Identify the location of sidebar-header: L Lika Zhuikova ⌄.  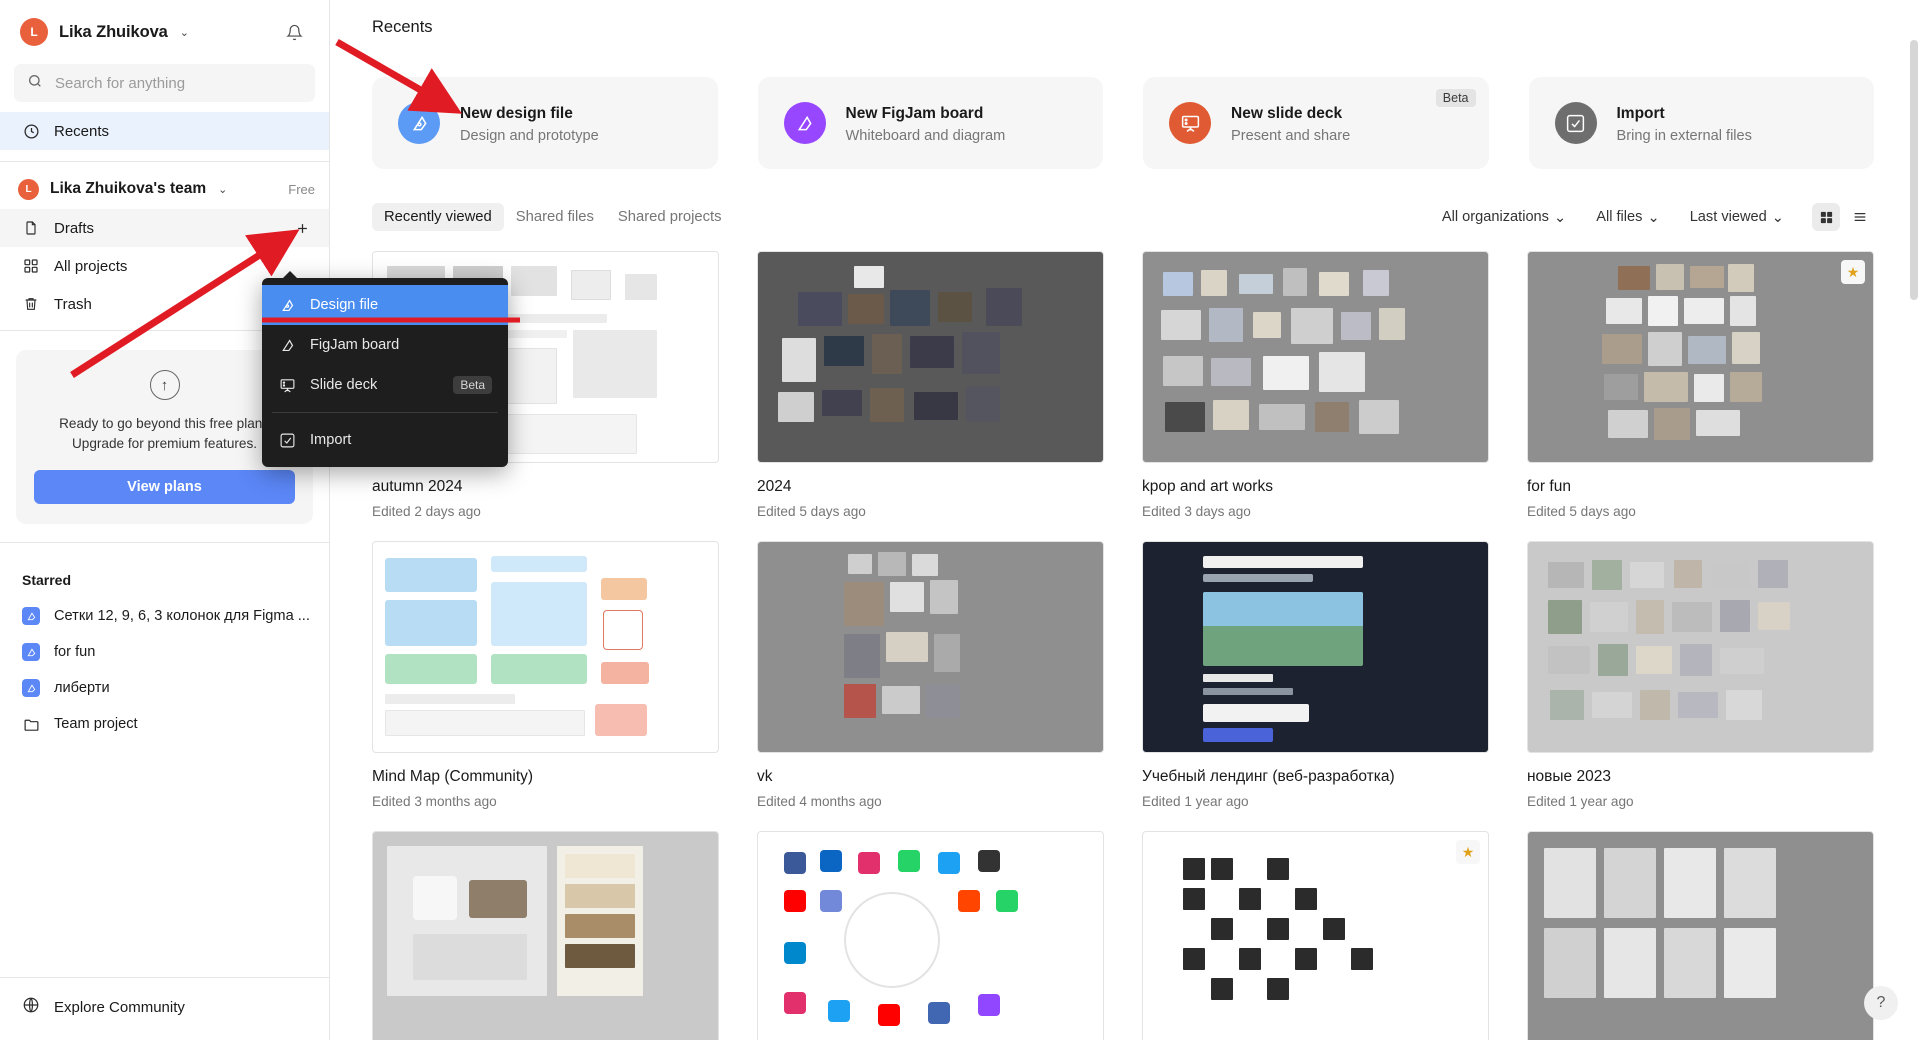
(164, 28).